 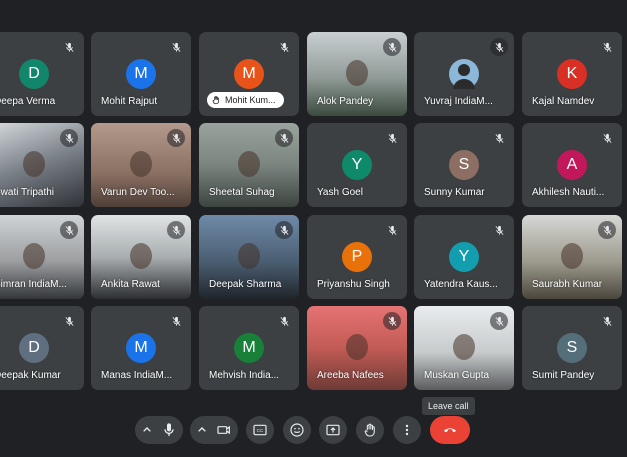 What do you see at coordinates (224, 430) in the screenshot?
I see `camera-icon` at bounding box center [224, 430].